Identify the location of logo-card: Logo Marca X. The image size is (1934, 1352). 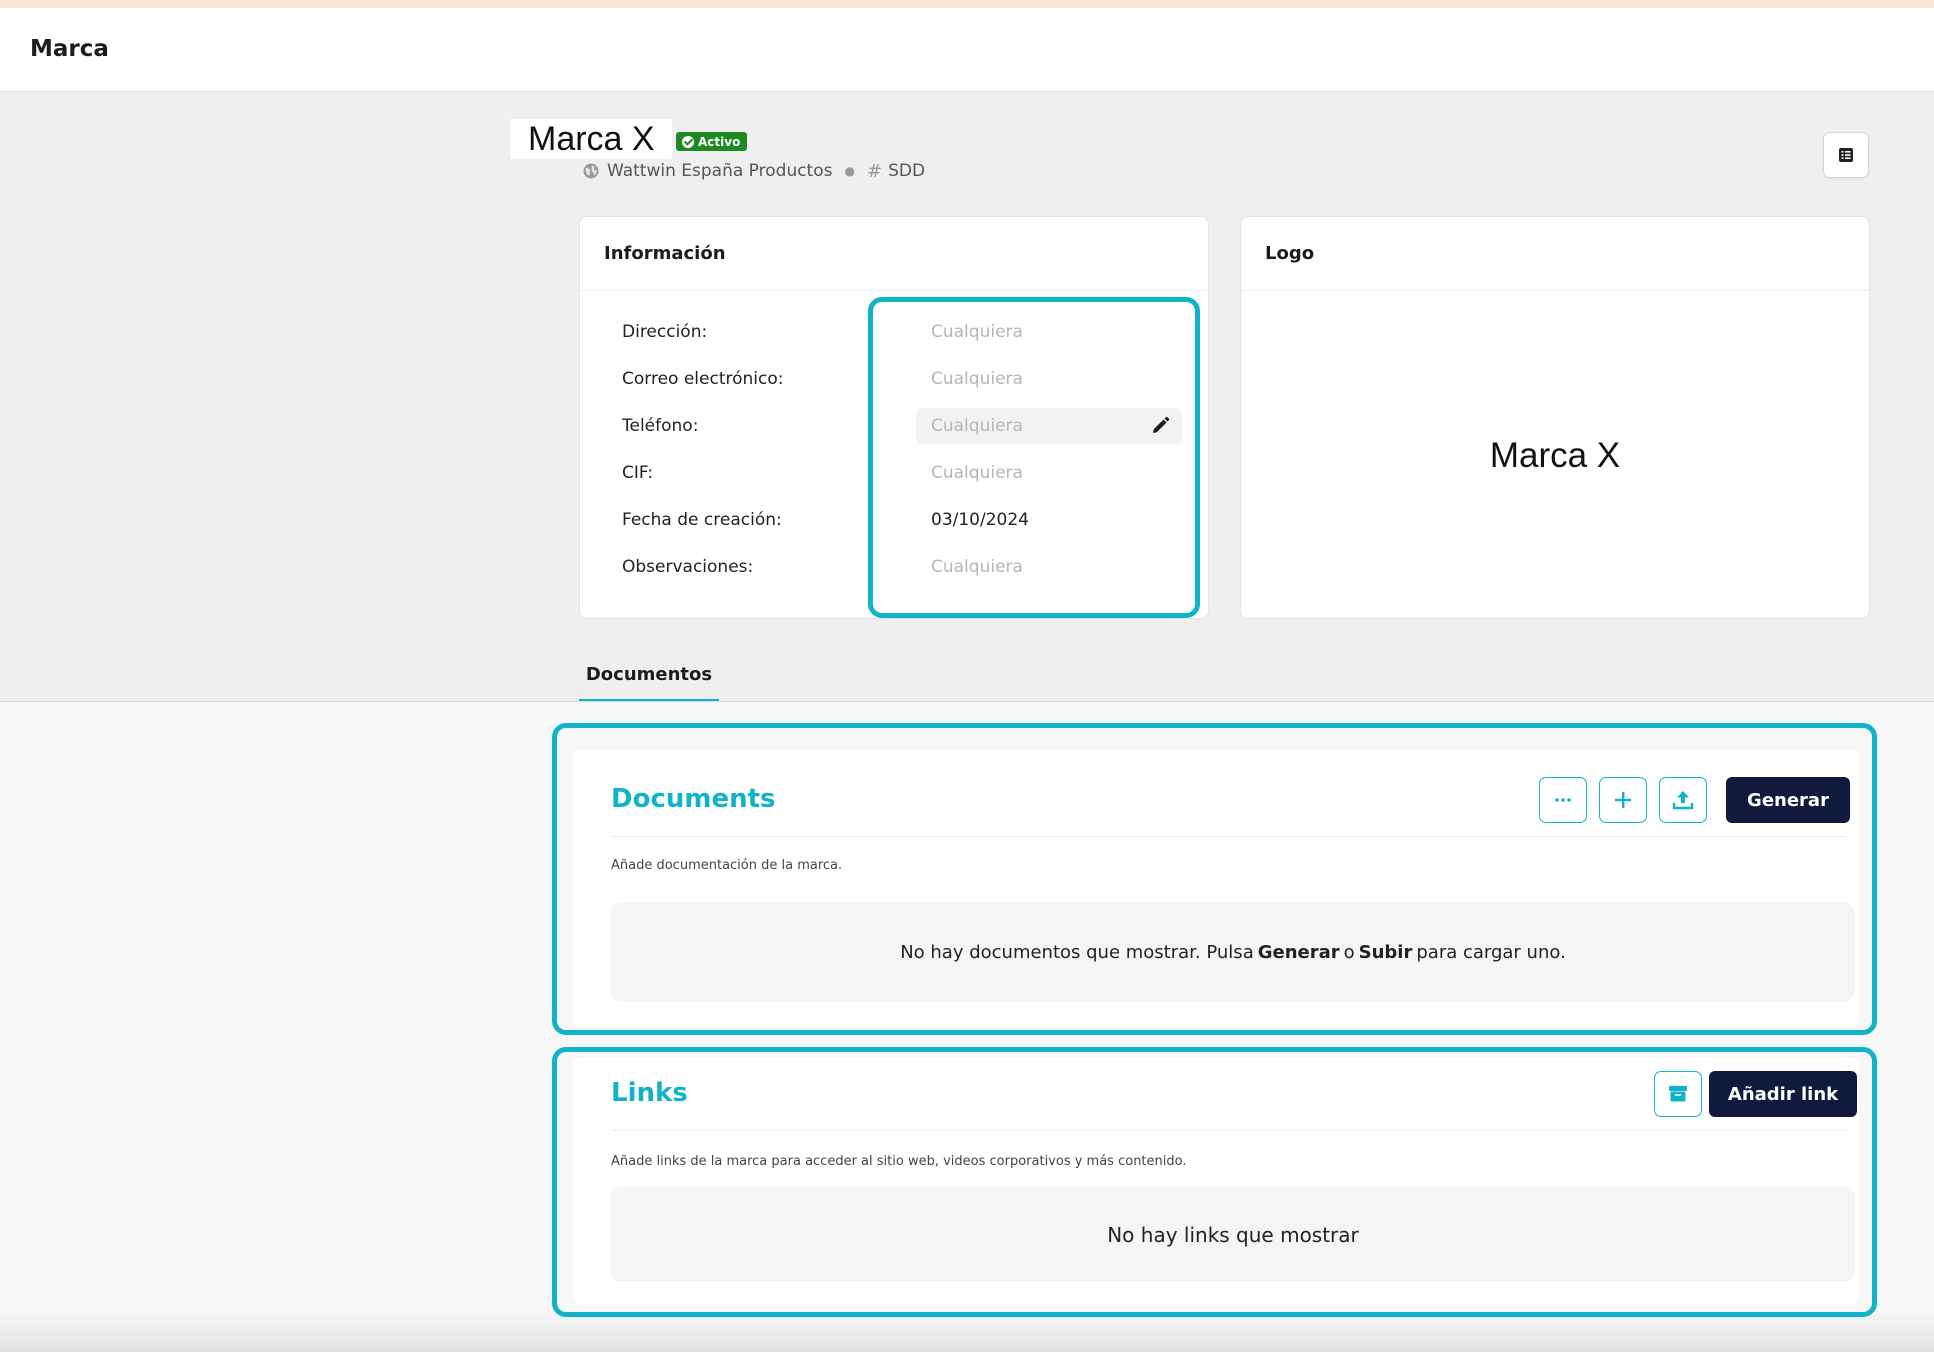
(1555, 417).